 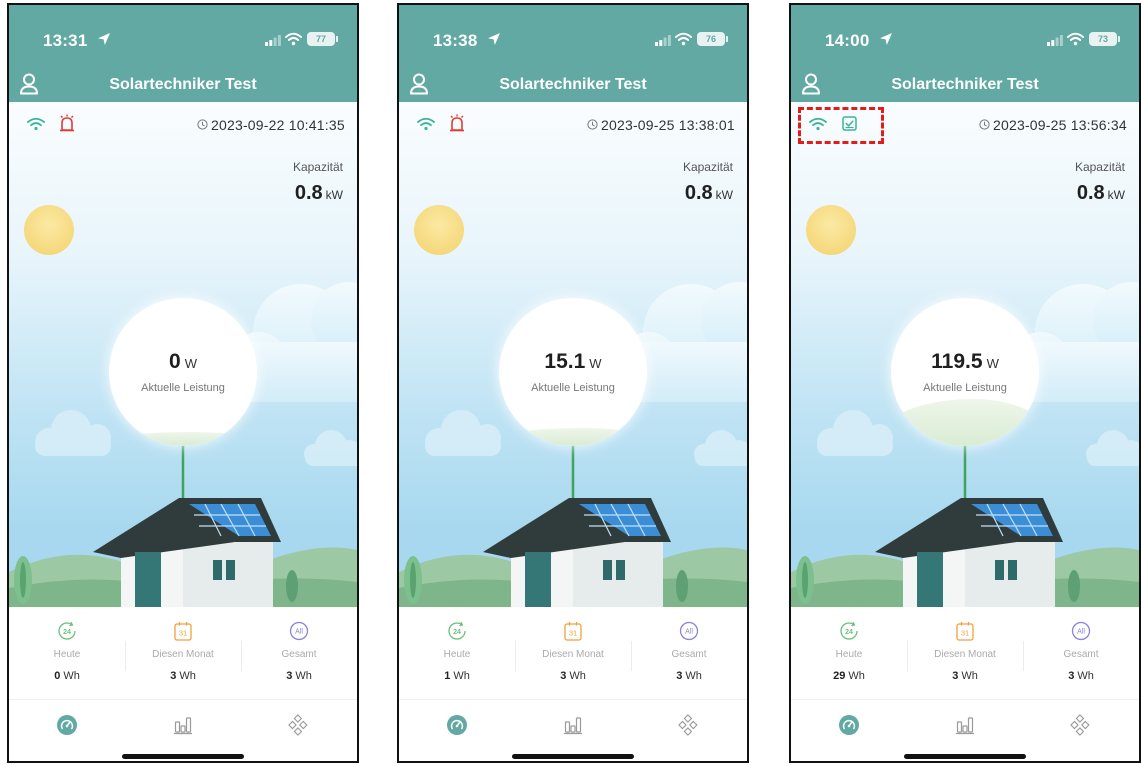 What do you see at coordinates (183, 362) in the screenshot?
I see `current-power-value: 0W` at bounding box center [183, 362].